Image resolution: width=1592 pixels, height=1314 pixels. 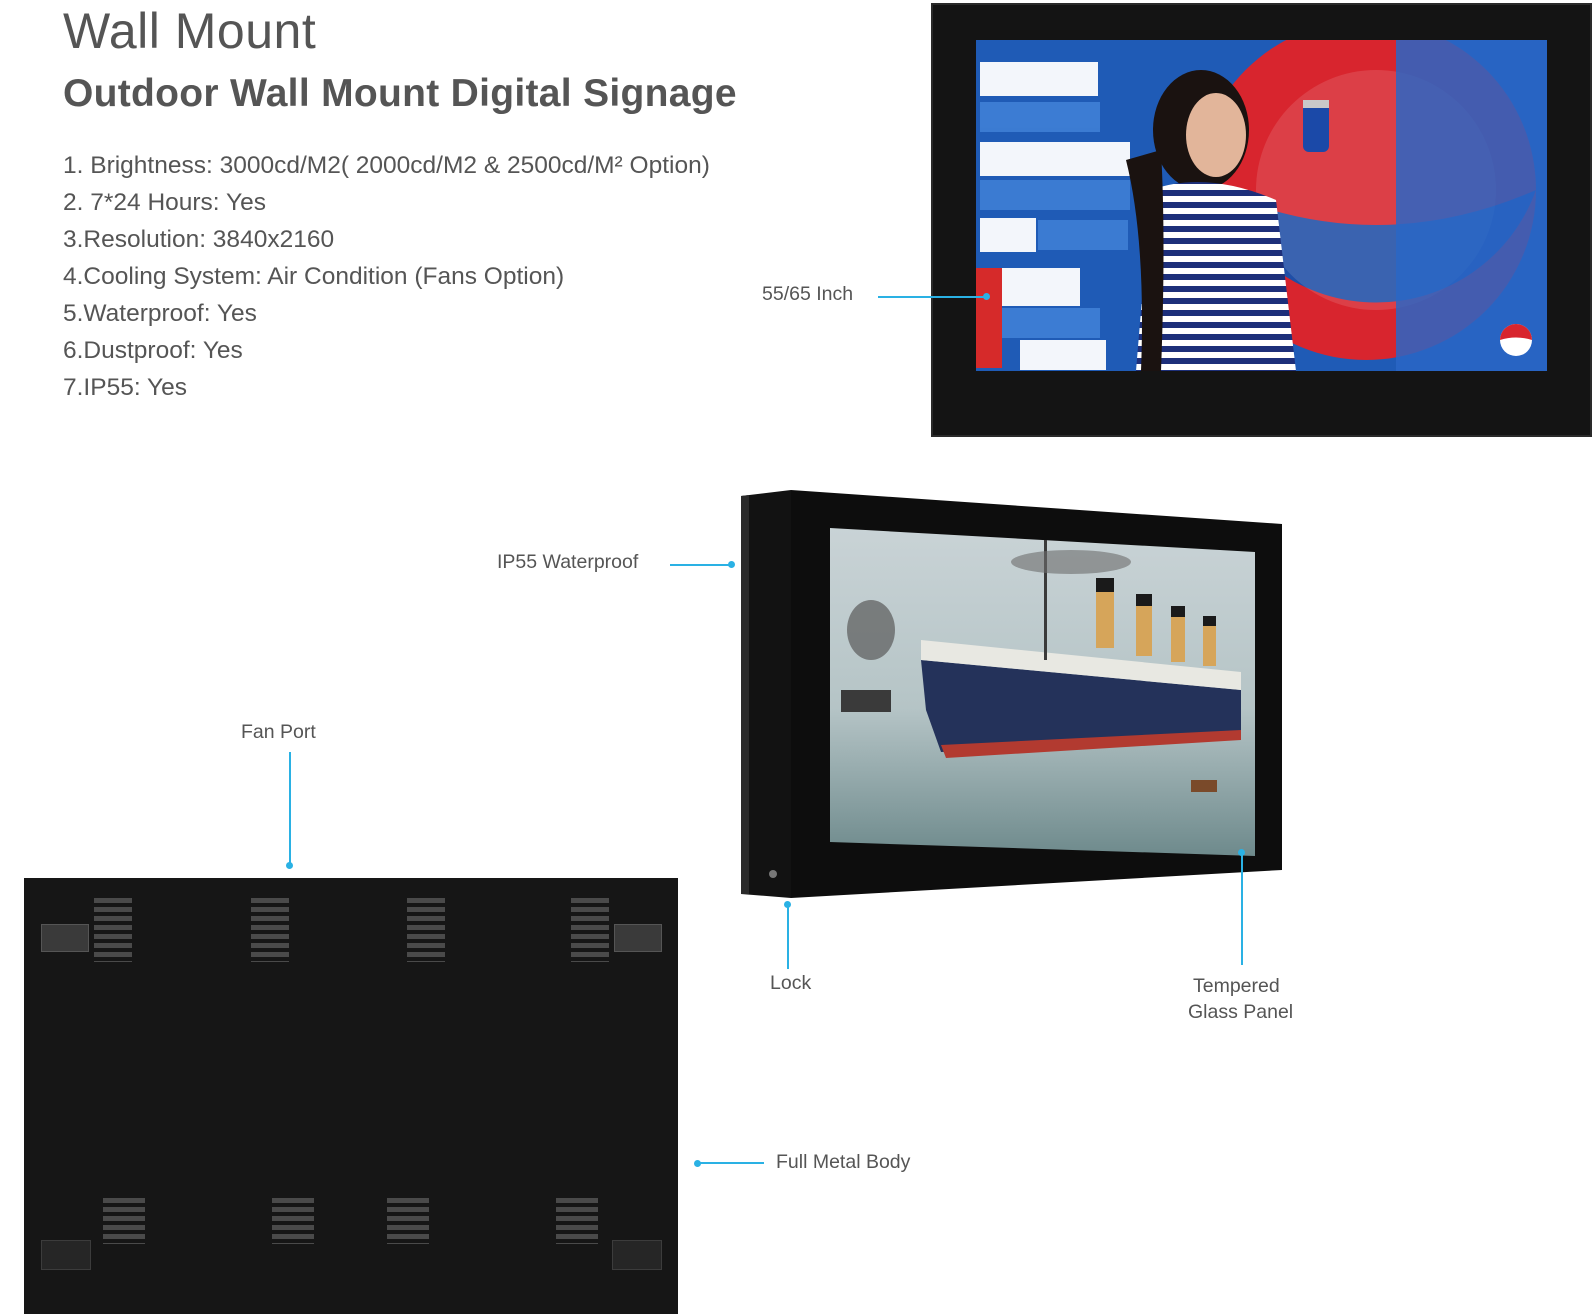 I want to click on lock-callout-label: Lock, so click(x=791, y=983).